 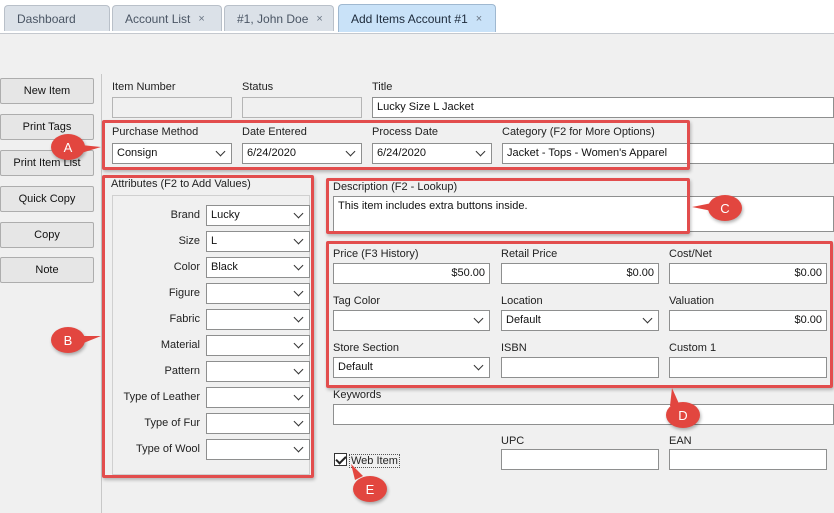 I want to click on web-item-checkbox, so click(x=340, y=459).